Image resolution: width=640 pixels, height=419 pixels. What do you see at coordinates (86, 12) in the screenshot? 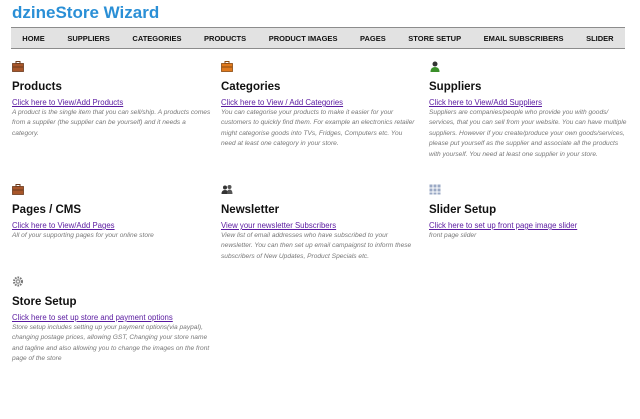
I see `app-title: dzineStore Wizard` at bounding box center [86, 12].